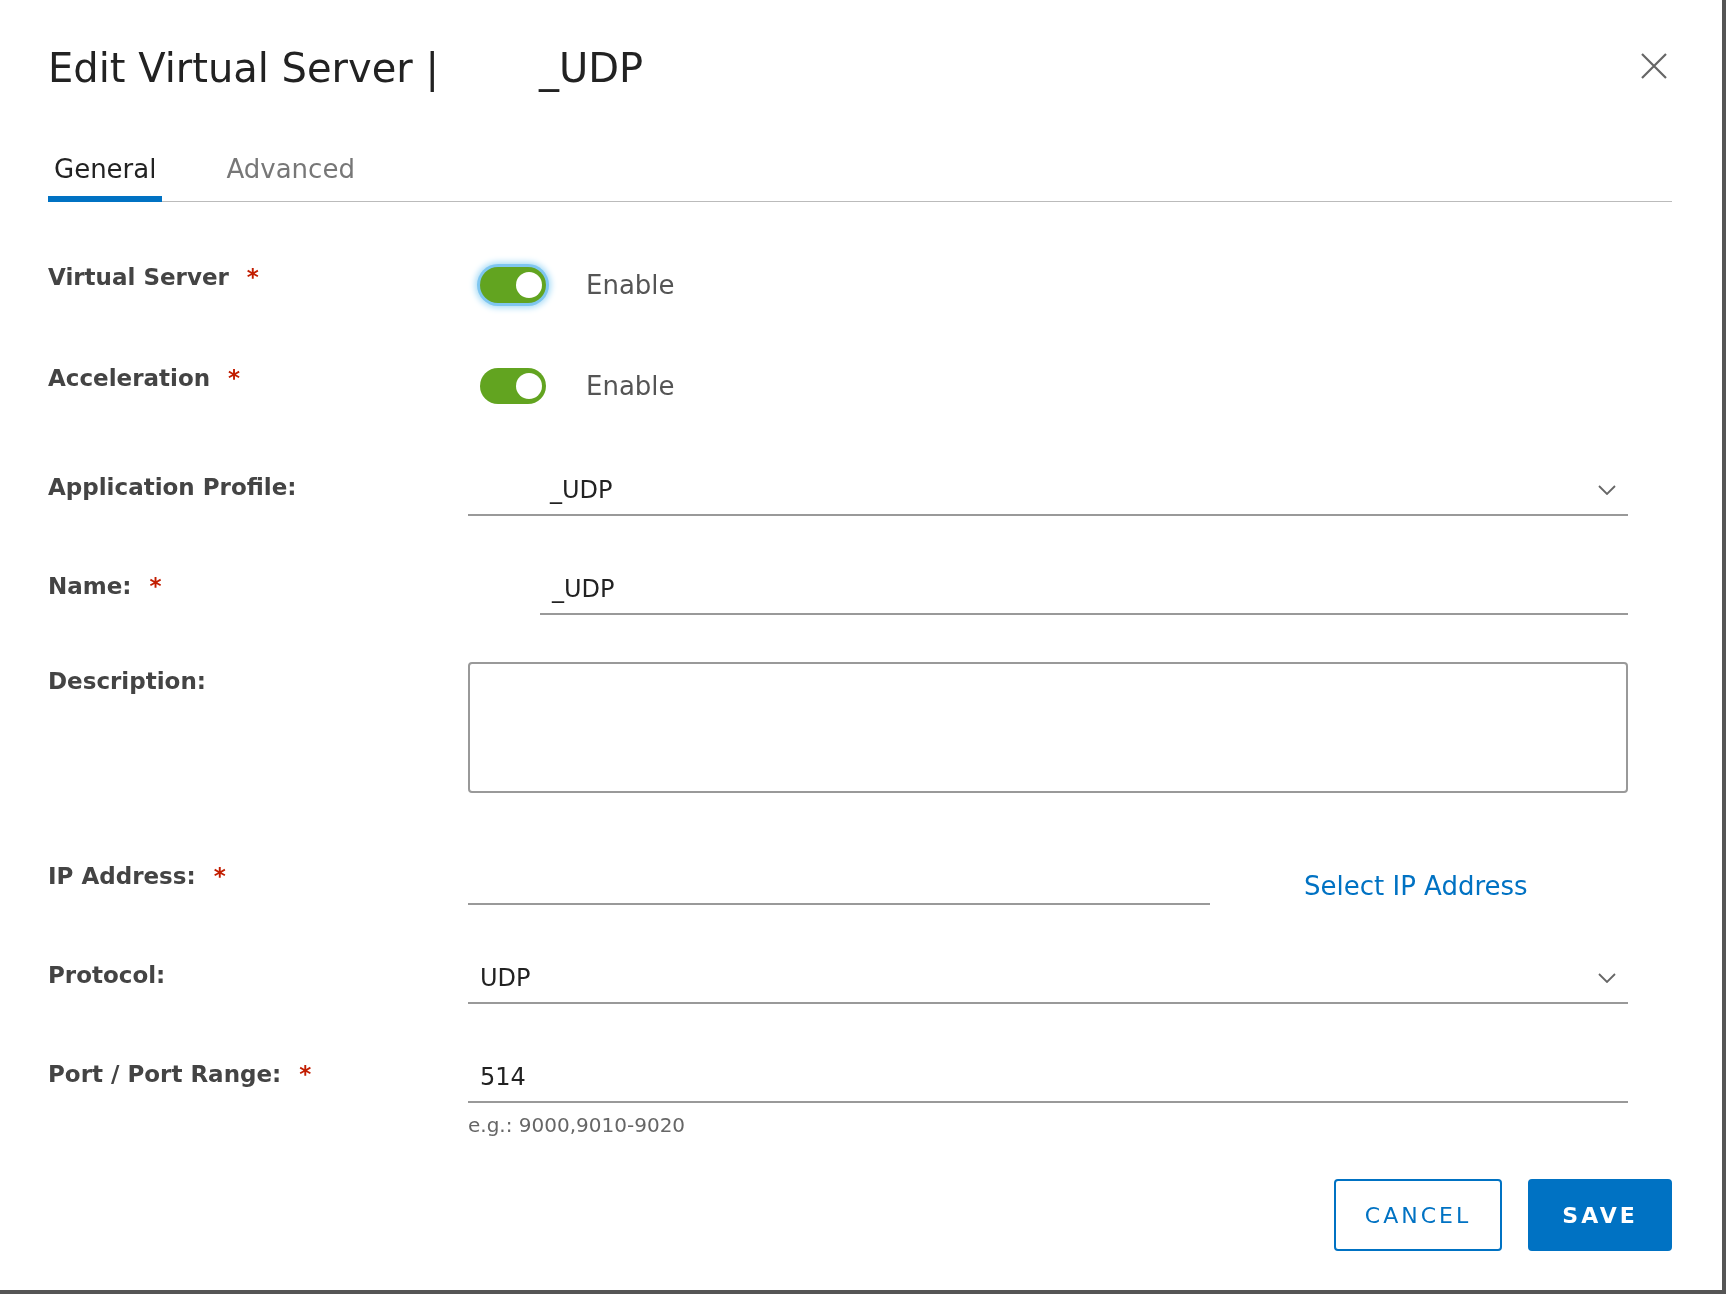 Image resolution: width=1726 pixels, height=1294 pixels. I want to click on dropdown-value: UDP, so click(505, 978).